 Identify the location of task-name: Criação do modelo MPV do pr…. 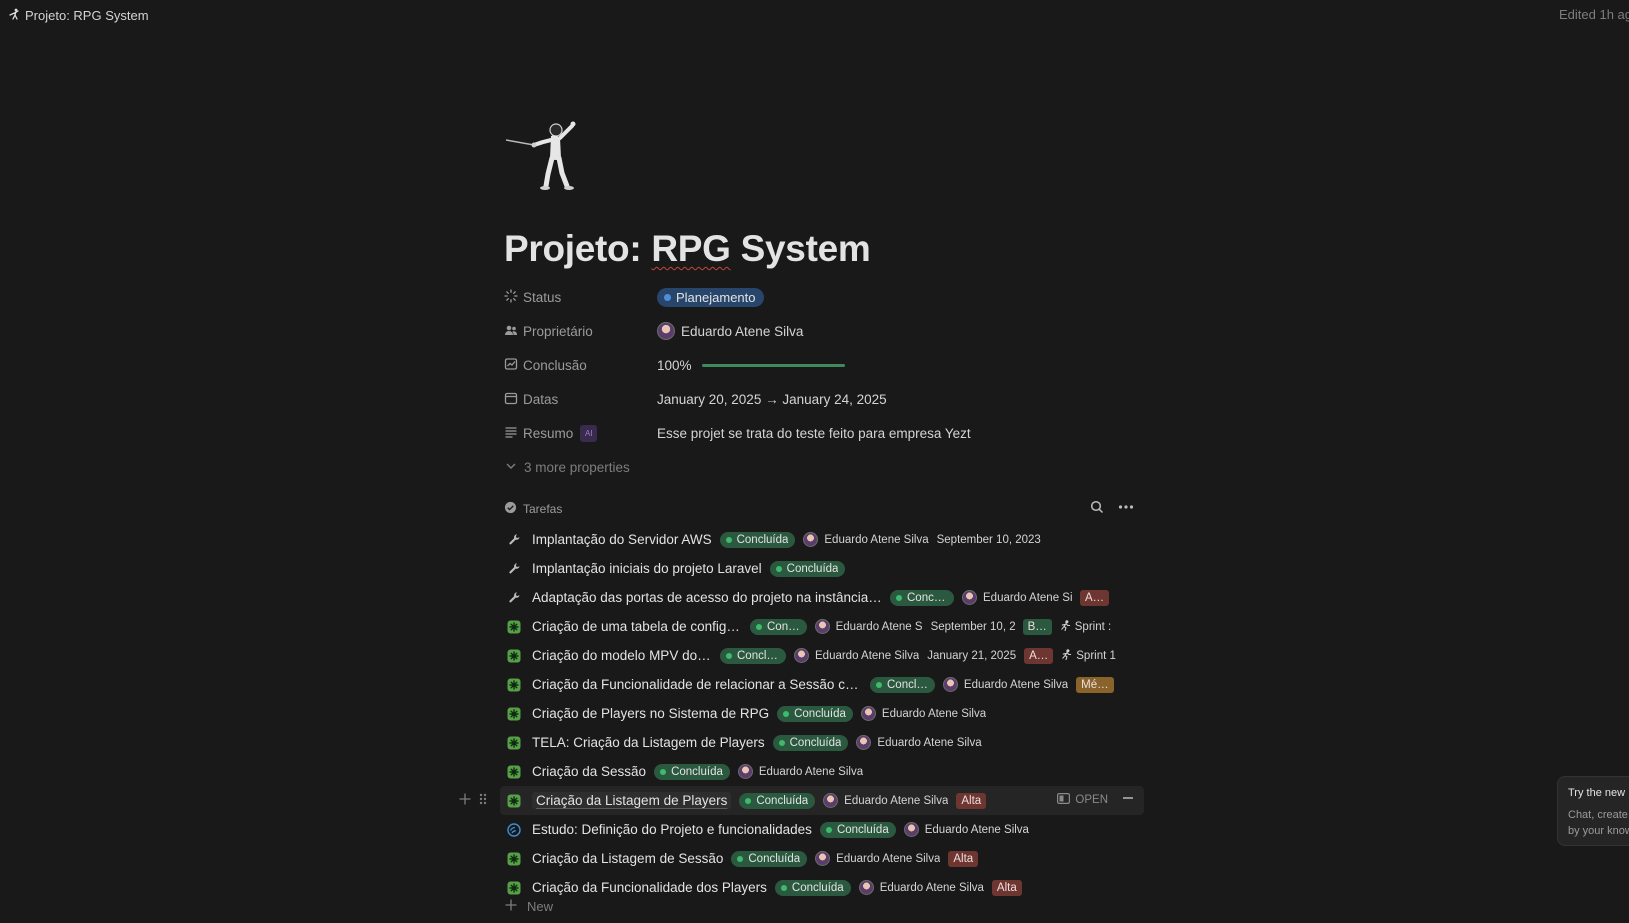
(622, 655).